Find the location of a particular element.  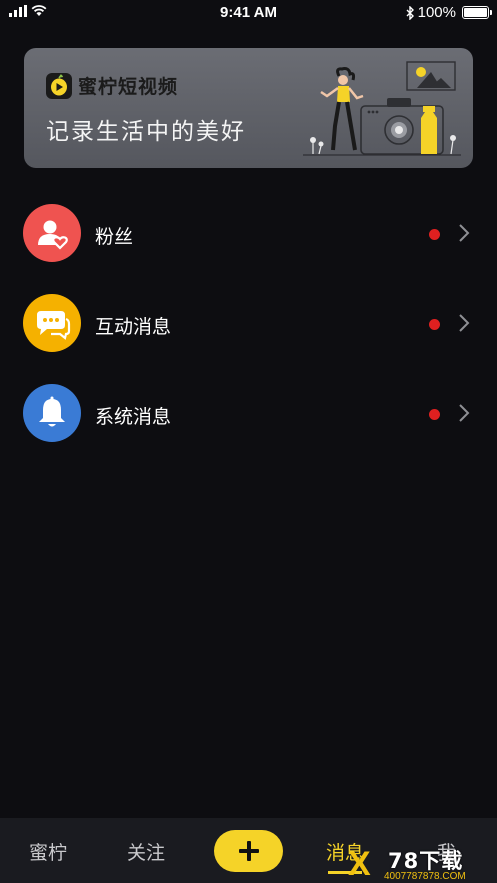

status-battery-group: 100% is located at coordinates (449, 12).